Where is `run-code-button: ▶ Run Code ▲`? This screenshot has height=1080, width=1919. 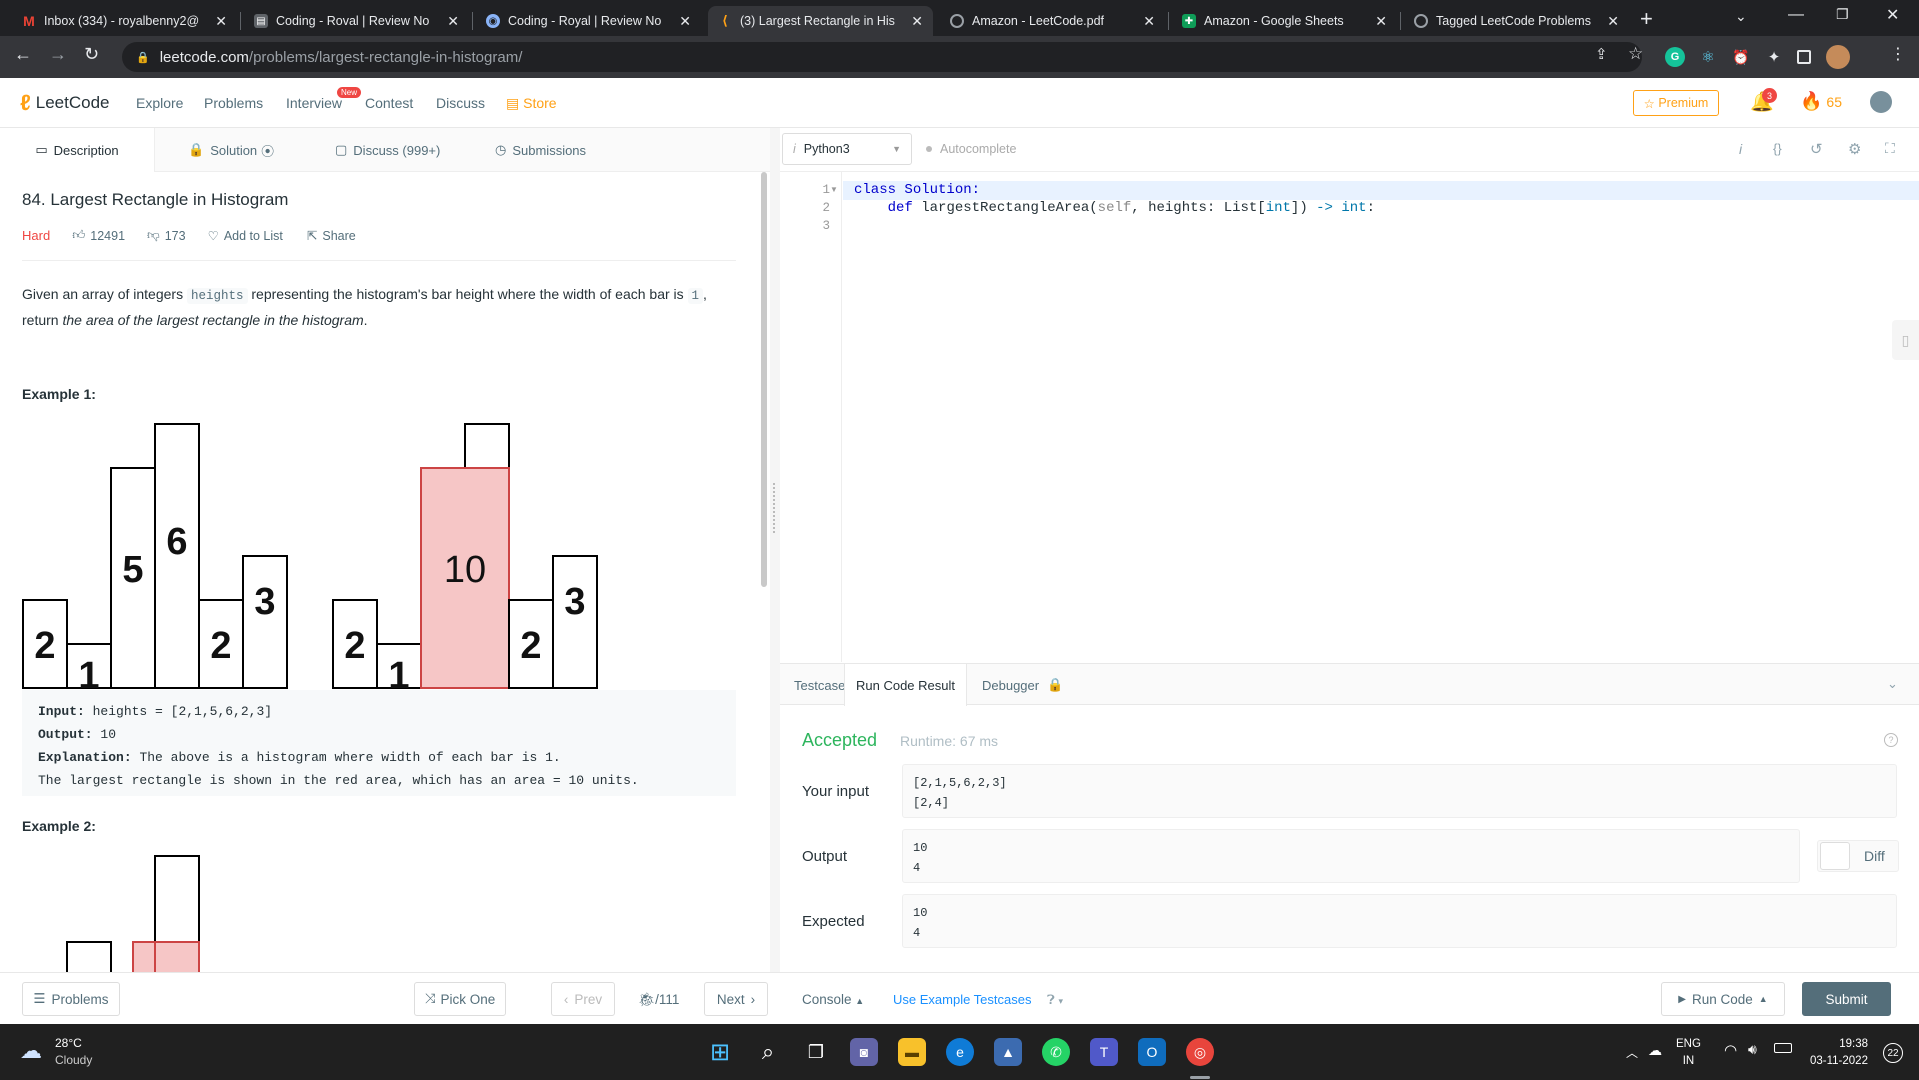 run-code-button: ▶ Run Code ▲ is located at coordinates (1723, 999).